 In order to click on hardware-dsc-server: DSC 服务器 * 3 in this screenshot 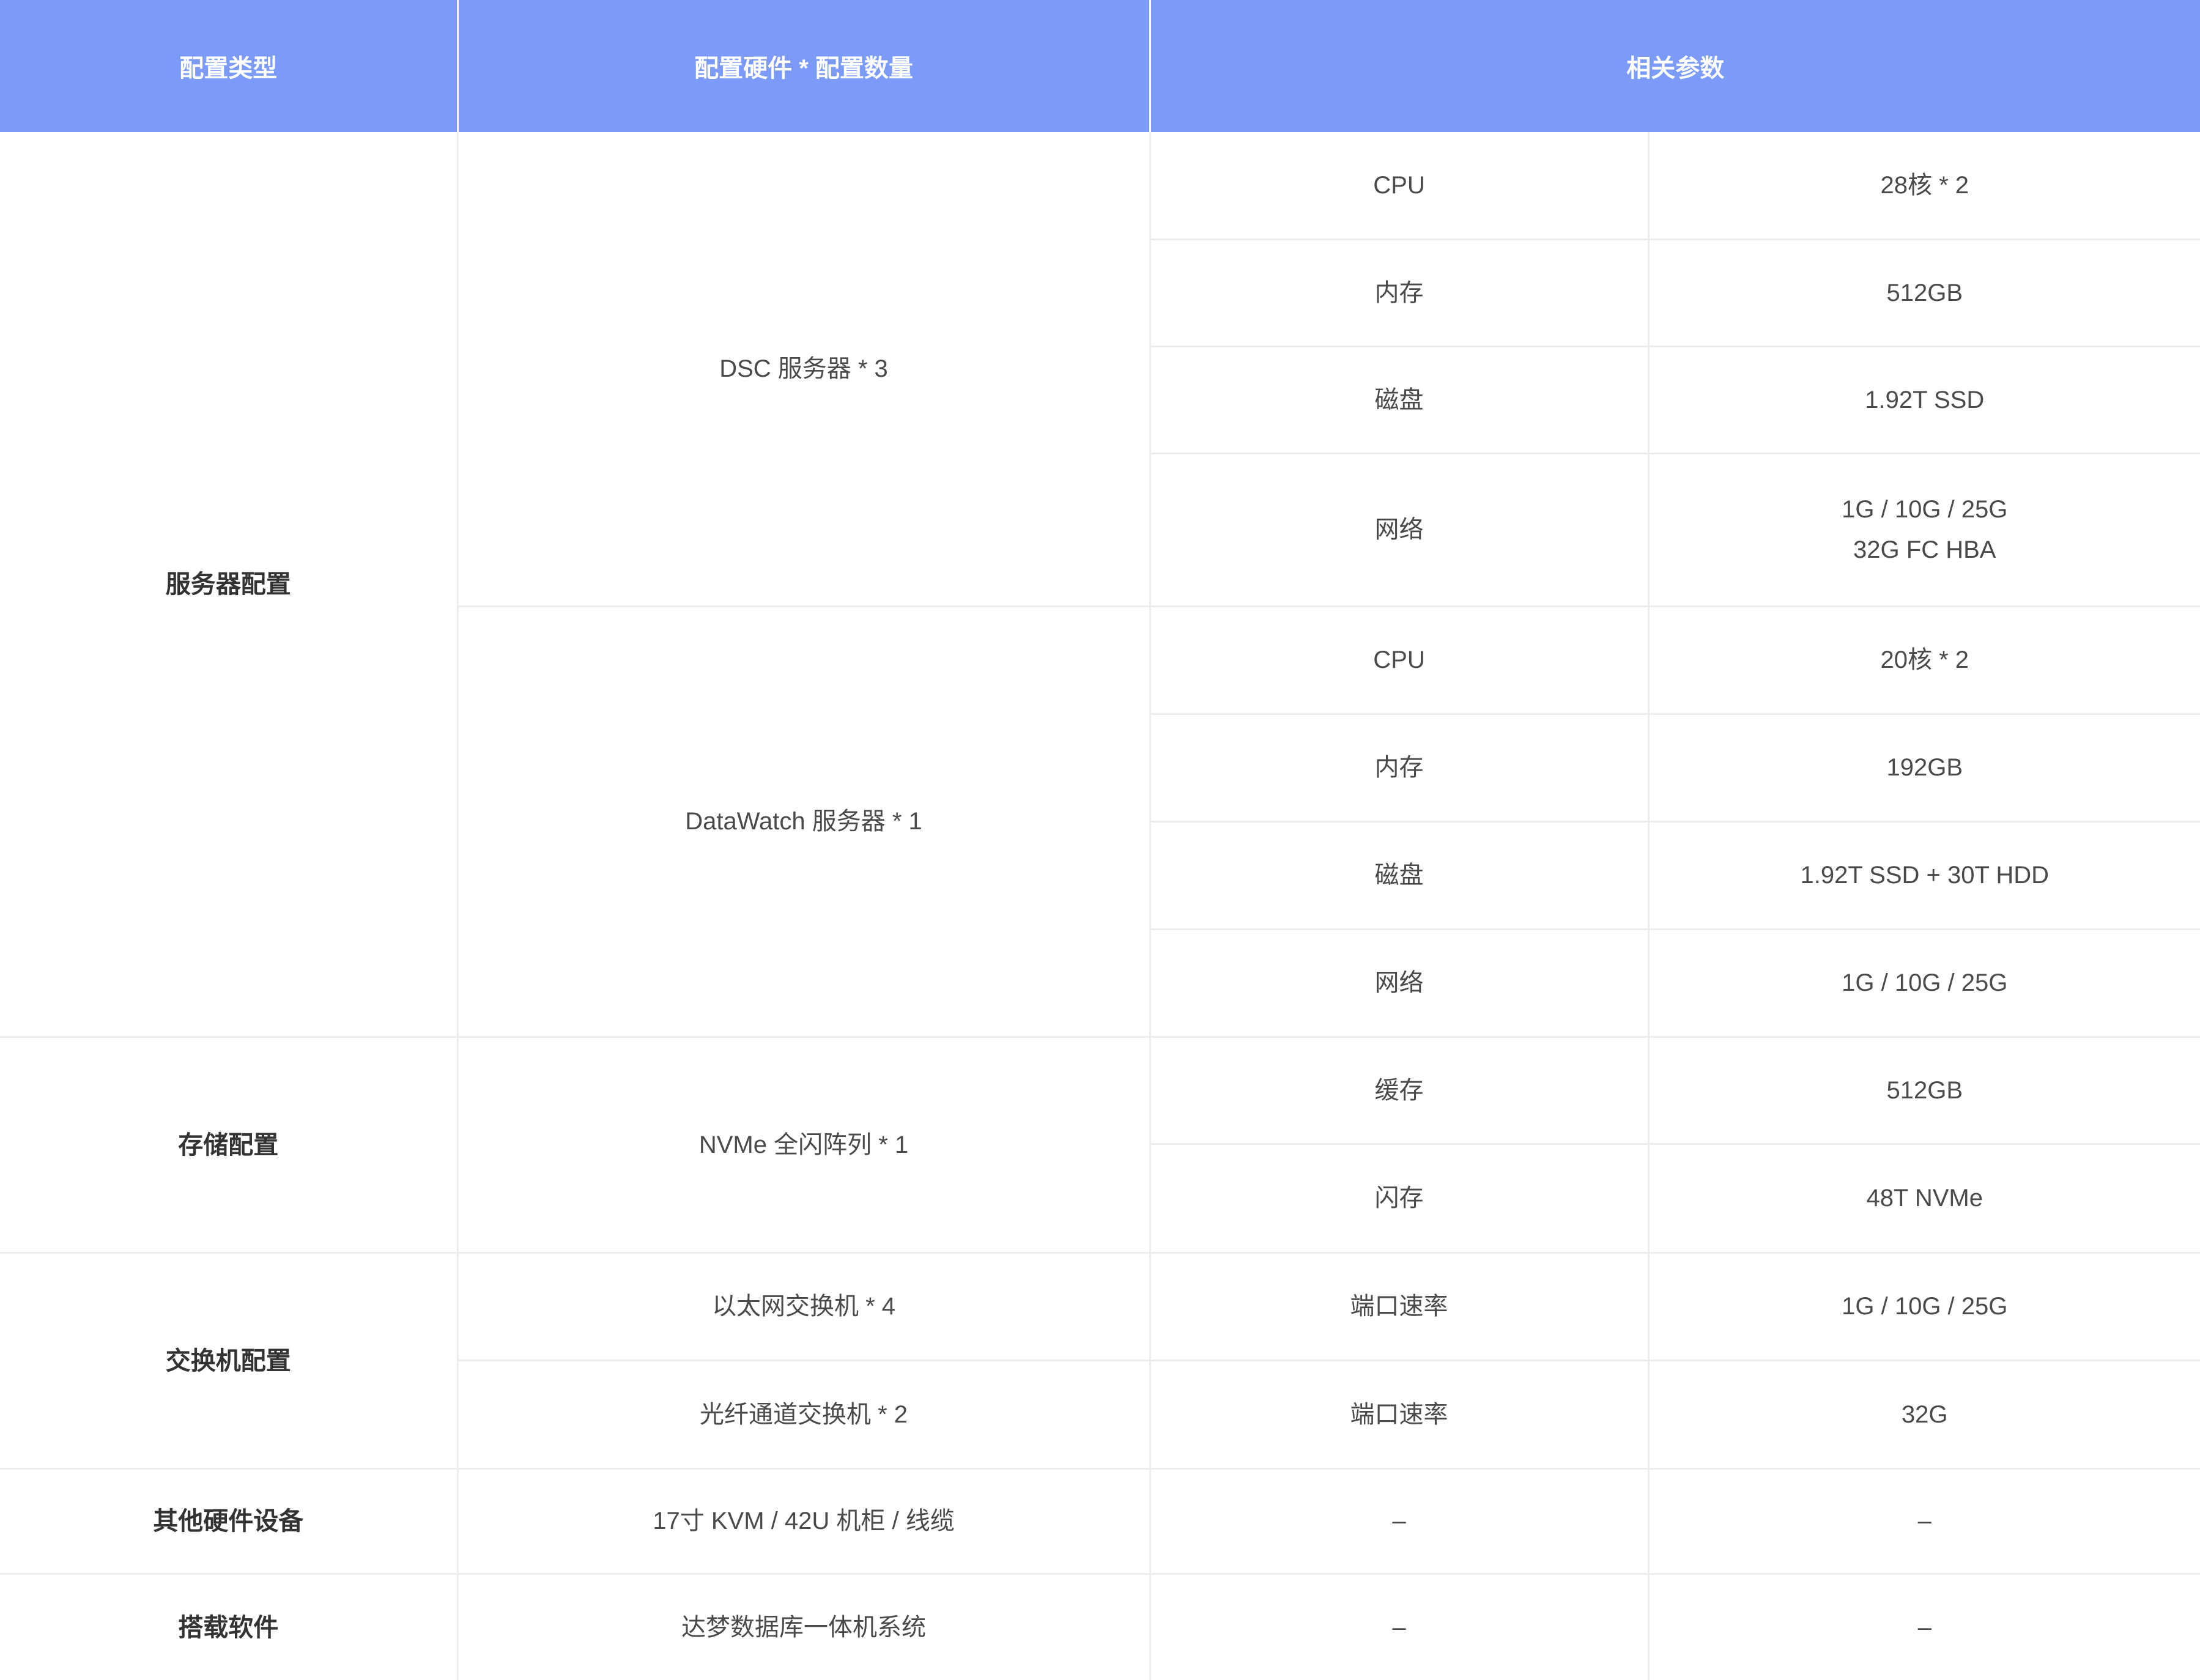, I will do `click(803, 369)`.